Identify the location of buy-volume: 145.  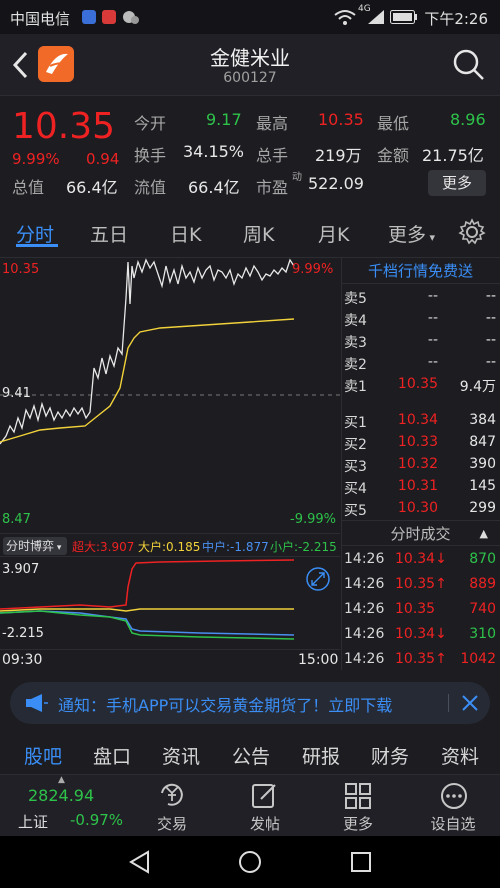
(482, 486).